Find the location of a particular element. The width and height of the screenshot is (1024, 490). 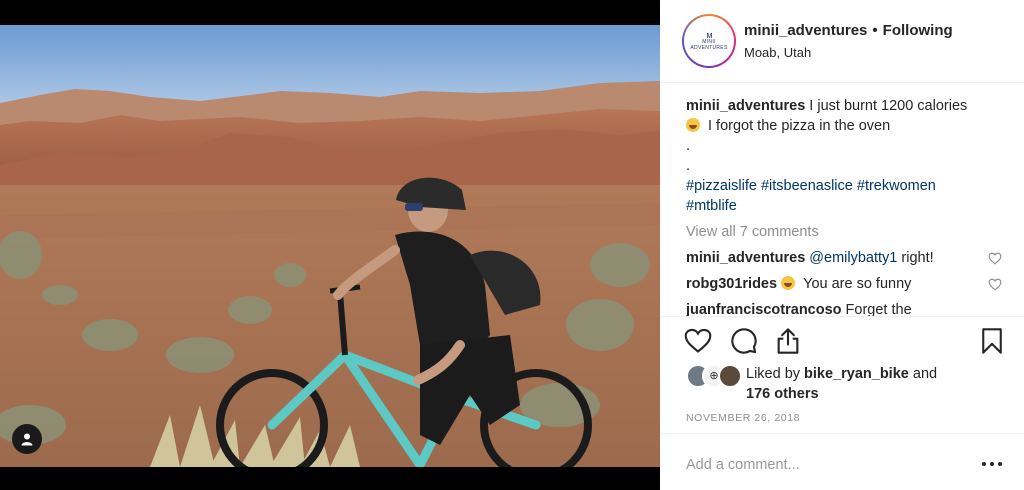

comment-button is located at coordinates (744, 341).